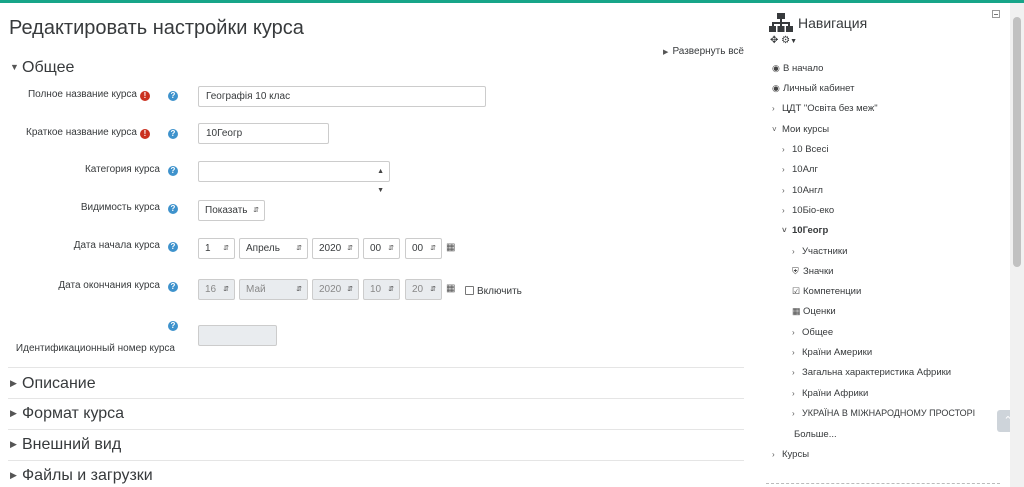  What do you see at coordinates (65, 445) in the screenshot?
I see `section-appearance: ▶ Внешний вид` at bounding box center [65, 445].